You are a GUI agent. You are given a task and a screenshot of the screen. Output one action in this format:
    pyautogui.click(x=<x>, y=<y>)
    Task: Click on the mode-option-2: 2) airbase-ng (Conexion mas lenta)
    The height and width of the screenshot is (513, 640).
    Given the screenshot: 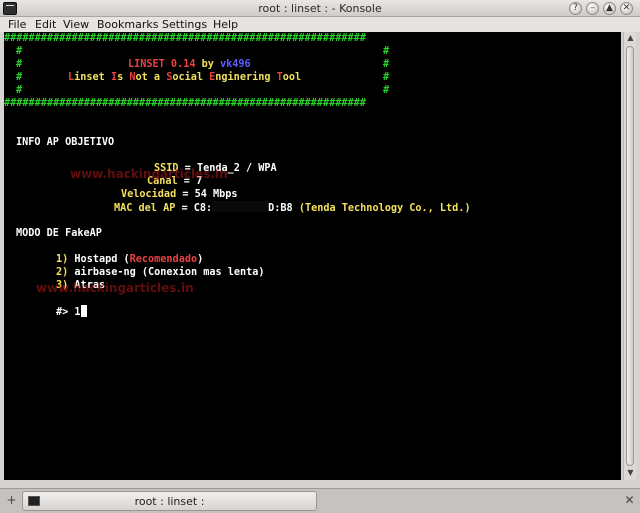 What is the action you would take?
    pyautogui.click(x=160, y=272)
    